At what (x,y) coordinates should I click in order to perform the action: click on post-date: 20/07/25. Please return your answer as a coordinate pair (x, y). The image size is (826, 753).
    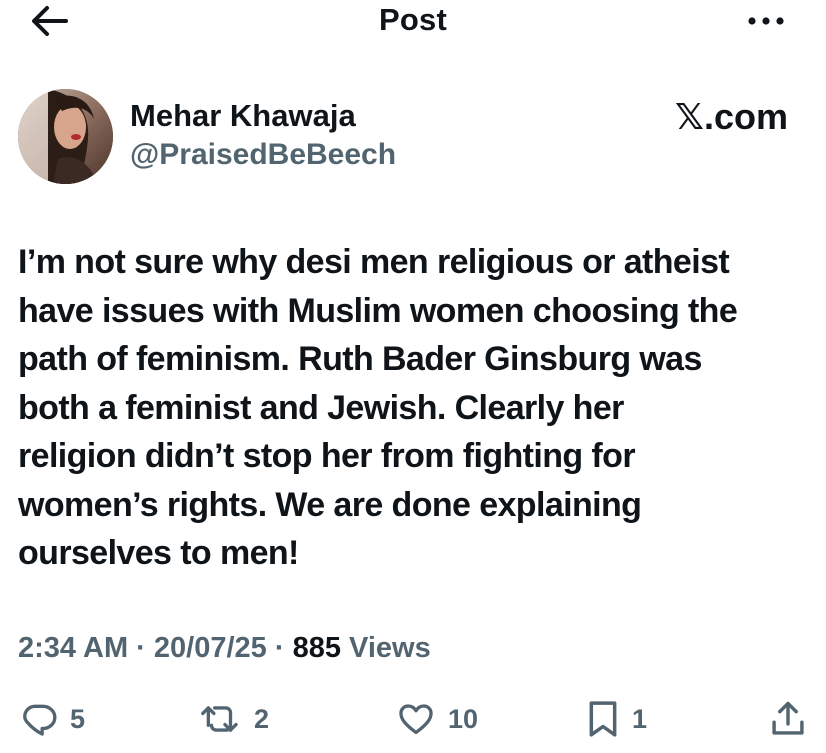
    Looking at the image, I should click on (210, 648).